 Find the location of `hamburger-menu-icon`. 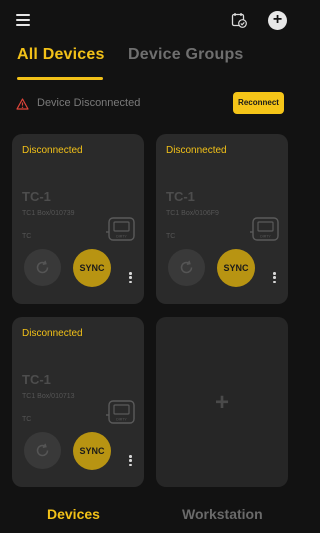

hamburger-menu-icon is located at coordinates (23, 20).